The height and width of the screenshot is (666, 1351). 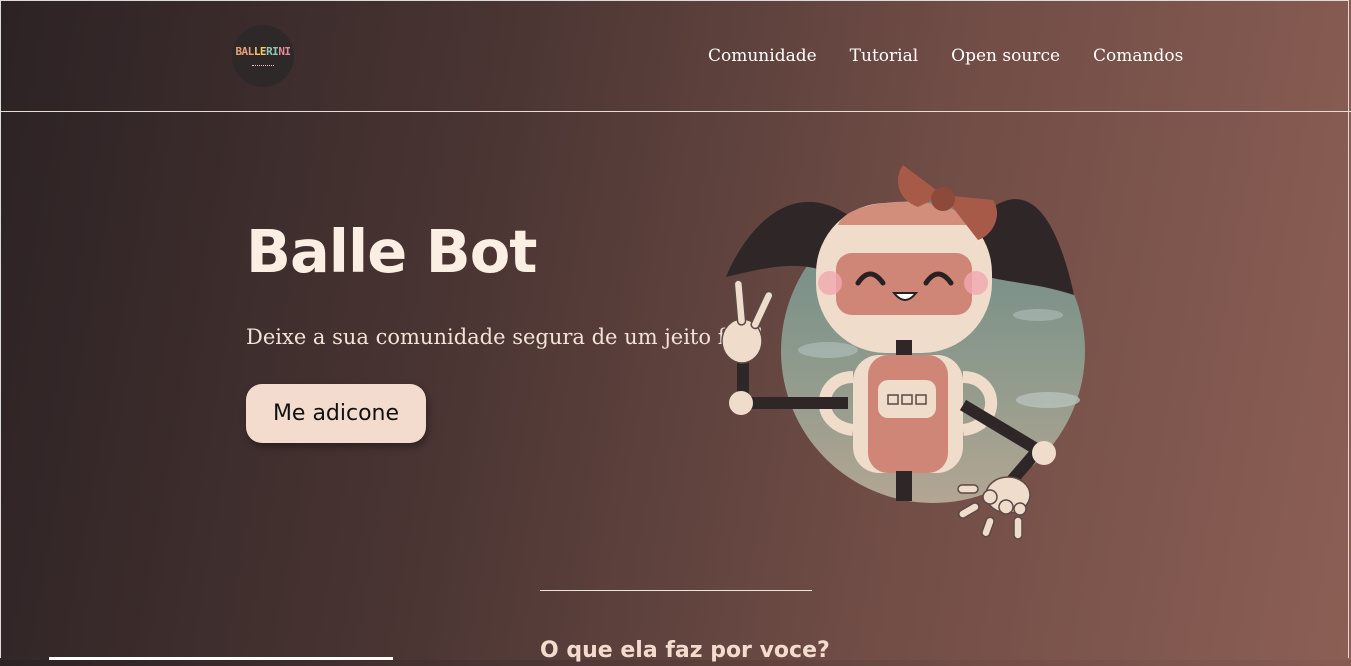 I want to click on elbow-left, so click(x=741, y=403).